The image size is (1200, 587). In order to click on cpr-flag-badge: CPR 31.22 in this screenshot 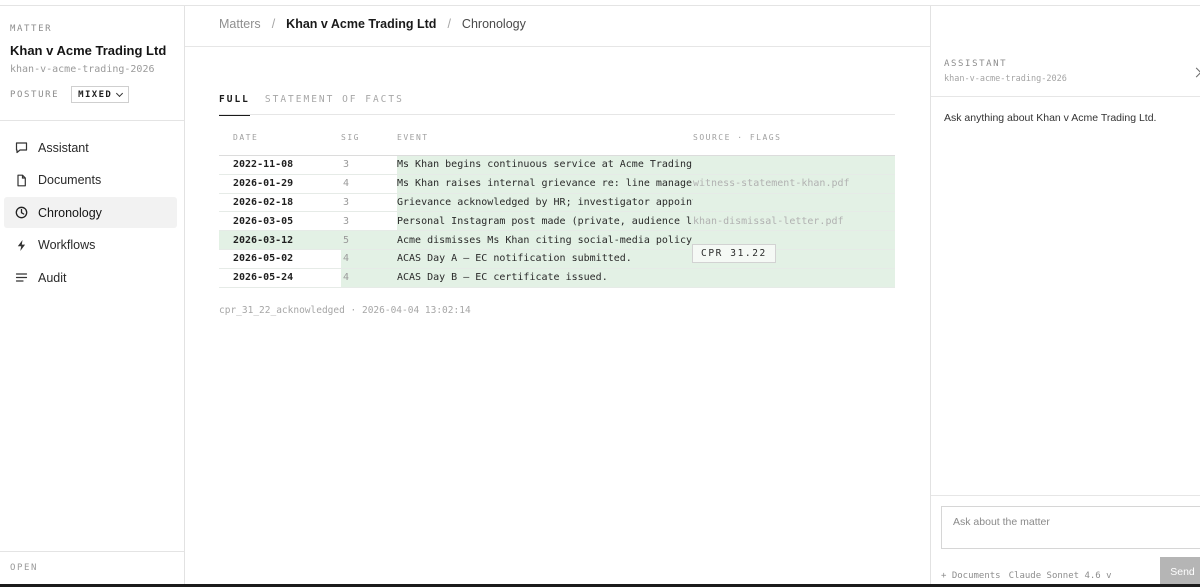, I will do `click(734, 253)`.